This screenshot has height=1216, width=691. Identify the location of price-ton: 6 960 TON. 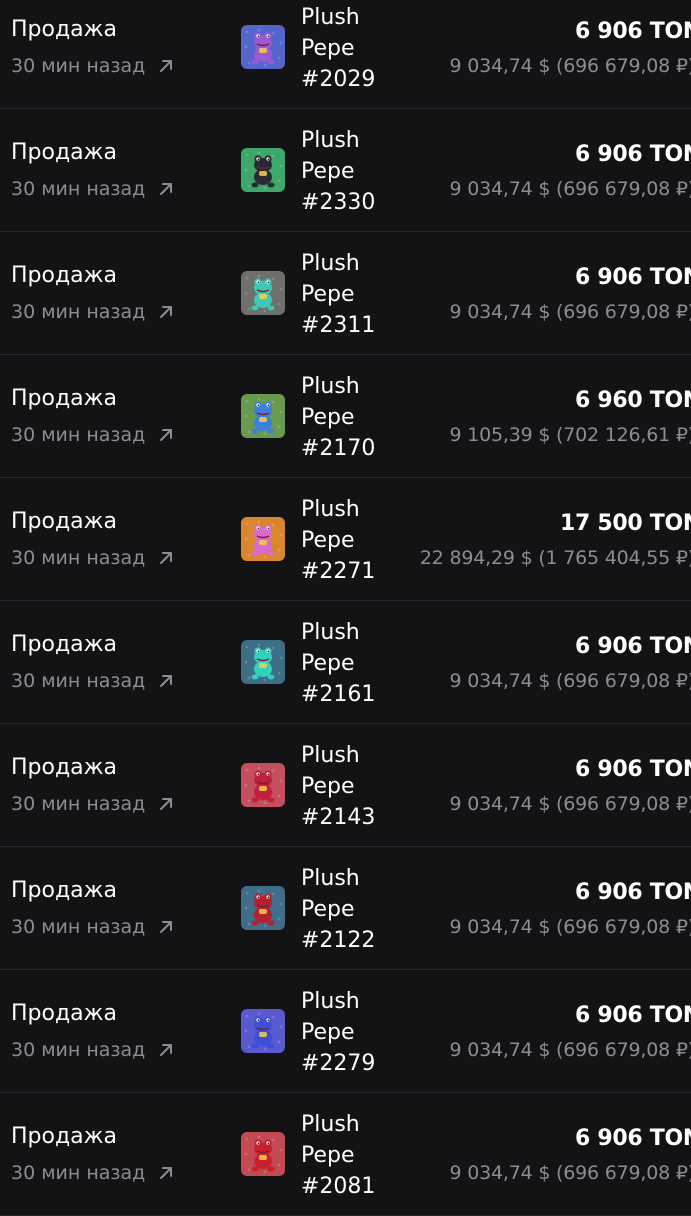
(633, 400).